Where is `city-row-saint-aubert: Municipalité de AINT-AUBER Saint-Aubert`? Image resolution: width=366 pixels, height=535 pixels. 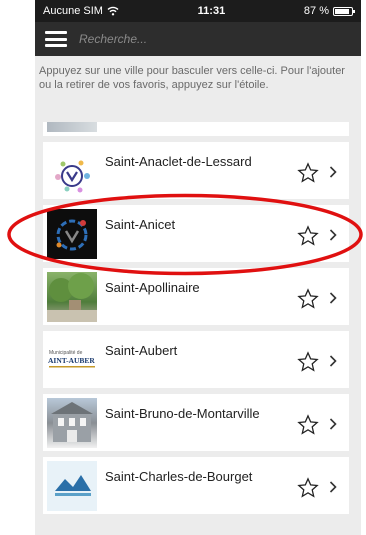
city-row-saint-aubert: Municipalité de AINT-AUBER Saint-Aubert is located at coordinates (196, 359).